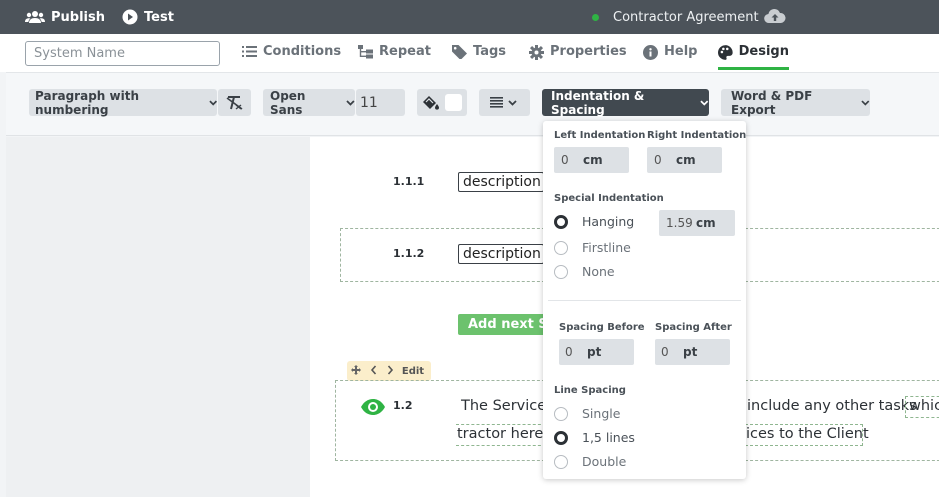  What do you see at coordinates (775, 16) in the screenshot?
I see `cloud-upload-icon` at bounding box center [775, 16].